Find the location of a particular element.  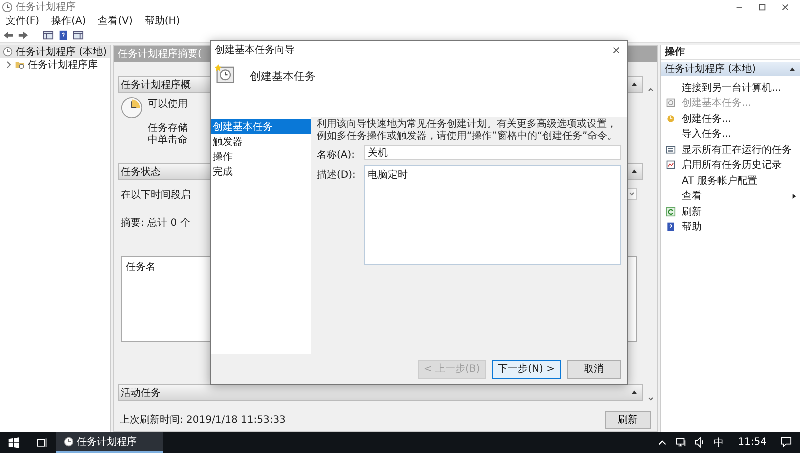

dialog-heading: 创建基本任务 is located at coordinates (283, 76).